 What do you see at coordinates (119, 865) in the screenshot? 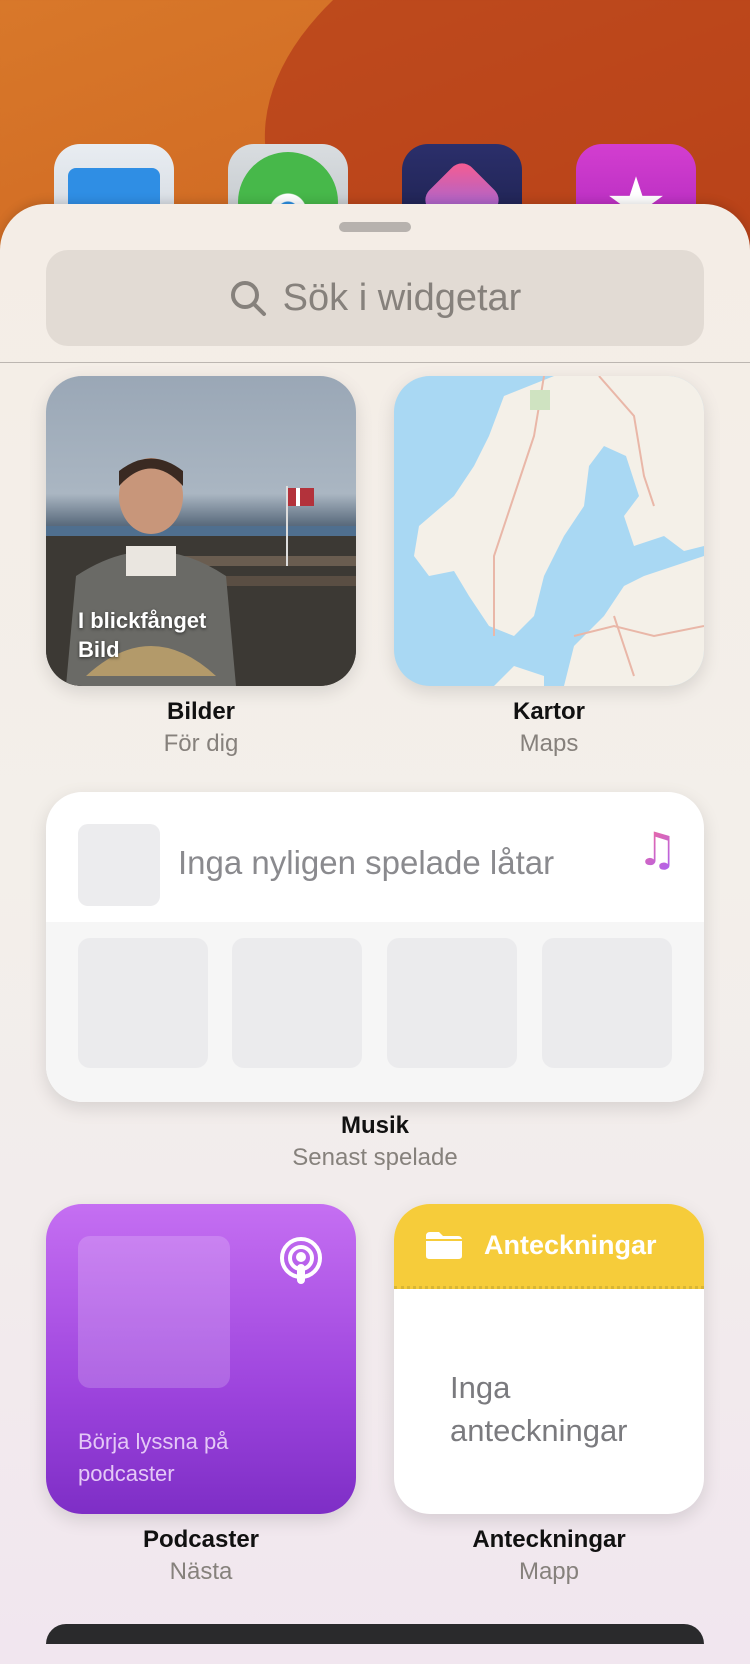
I see `music-artwork-placeholder` at bounding box center [119, 865].